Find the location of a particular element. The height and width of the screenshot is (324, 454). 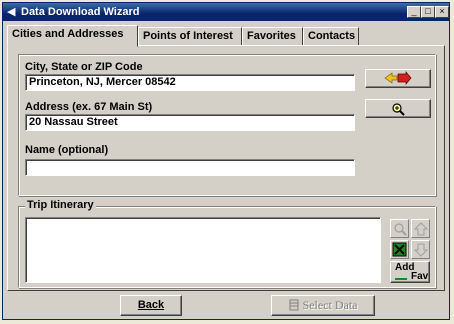

select-data-button: Select Data is located at coordinates (323, 305).